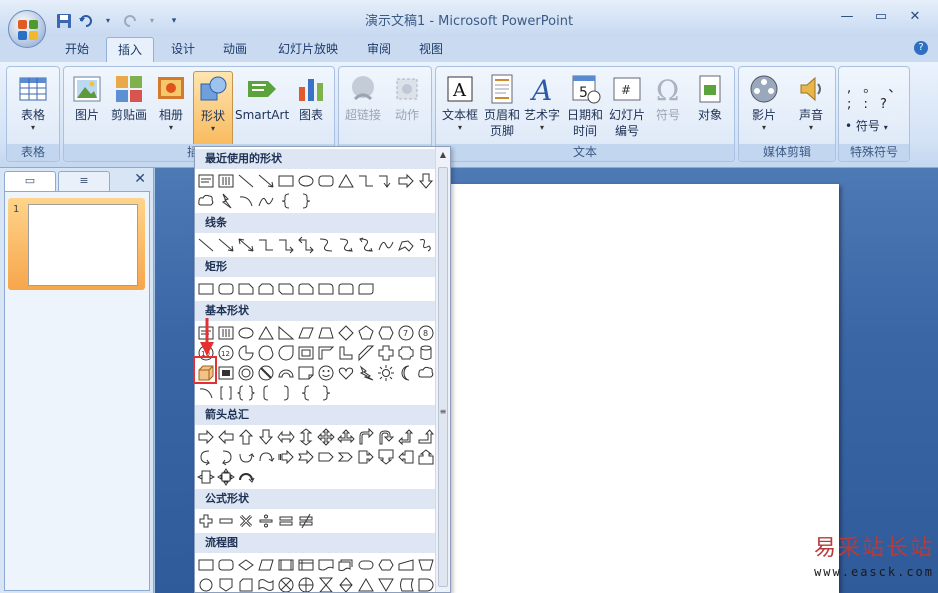 This screenshot has height=593, width=938. What do you see at coordinates (386, 373) in the screenshot?
I see `sun-shape-icon` at bounding box center [386, 373].